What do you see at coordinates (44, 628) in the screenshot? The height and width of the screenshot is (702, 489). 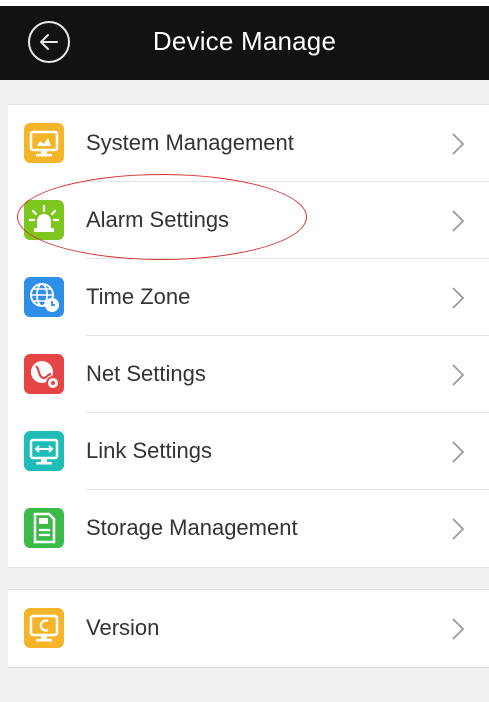 I see `version-monitor-icon` at bounding box center [44, 628].